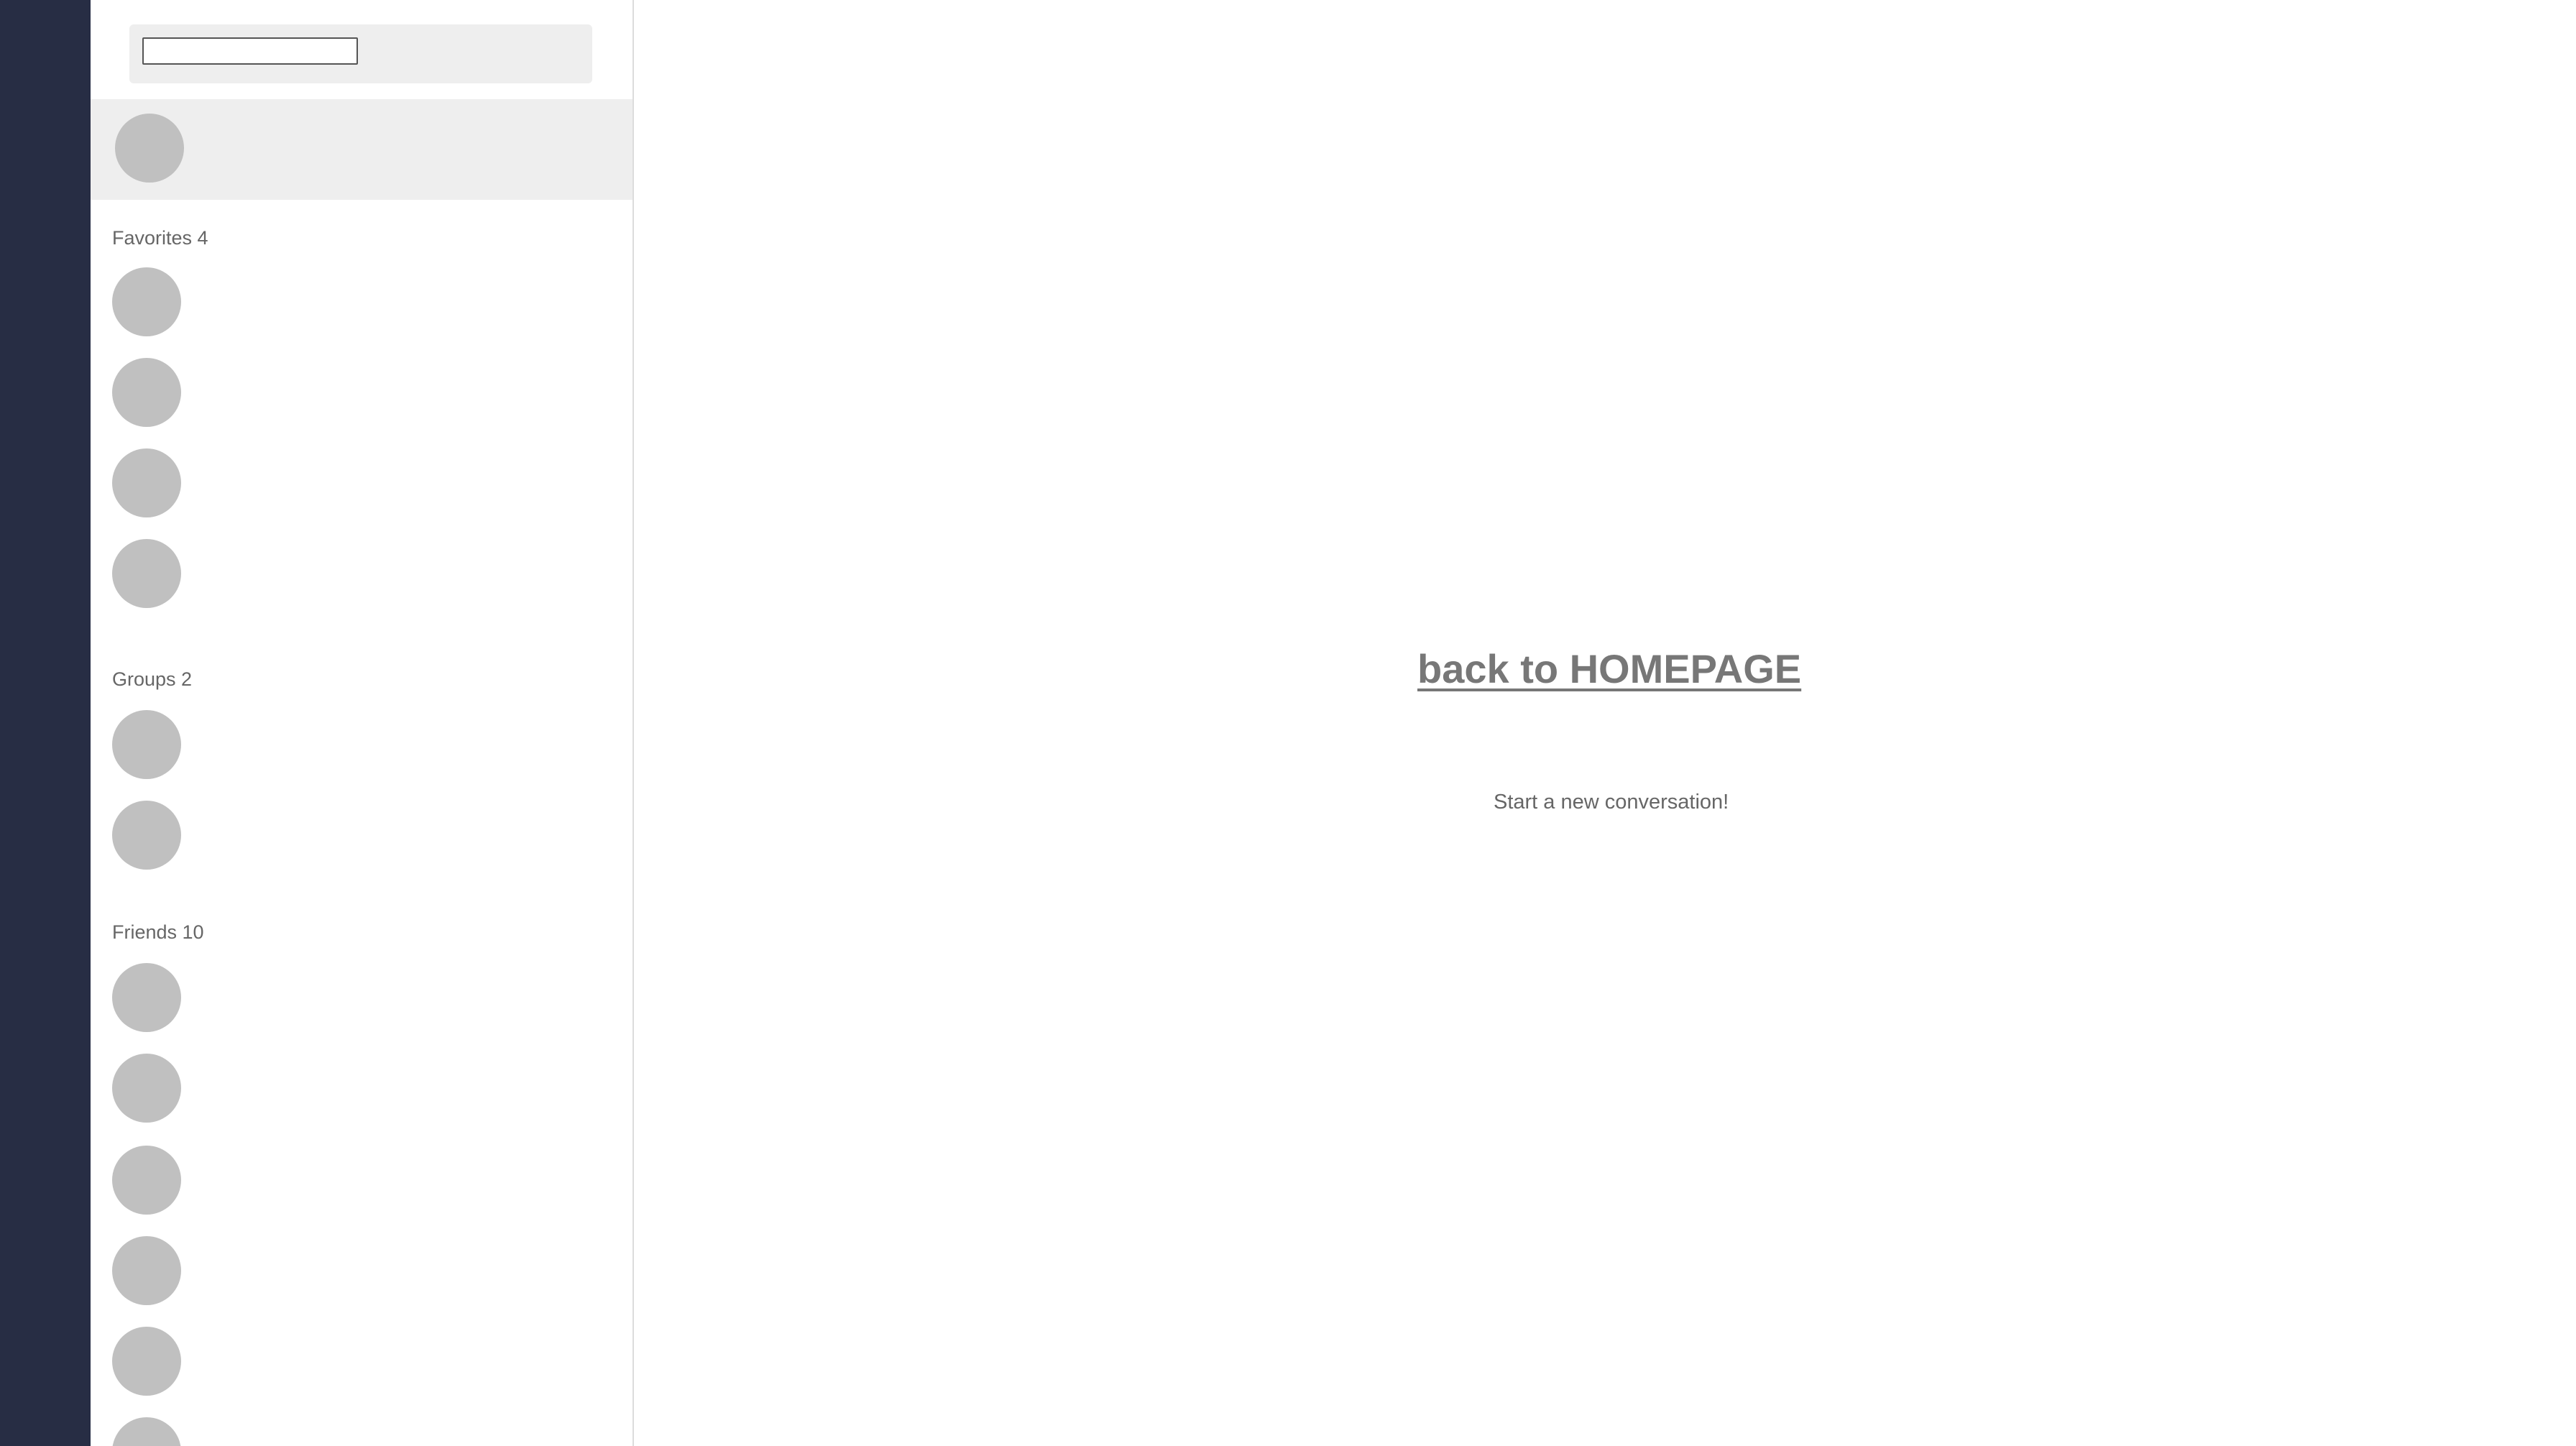 Image resolution: width=2576 pixels, height=1446 pixels. What do you see at coordinates (1668, 668) in the screenshot?
I see `back-to-homepage-link: back to HOMEPAGE` at bounding box center [1668, 668].